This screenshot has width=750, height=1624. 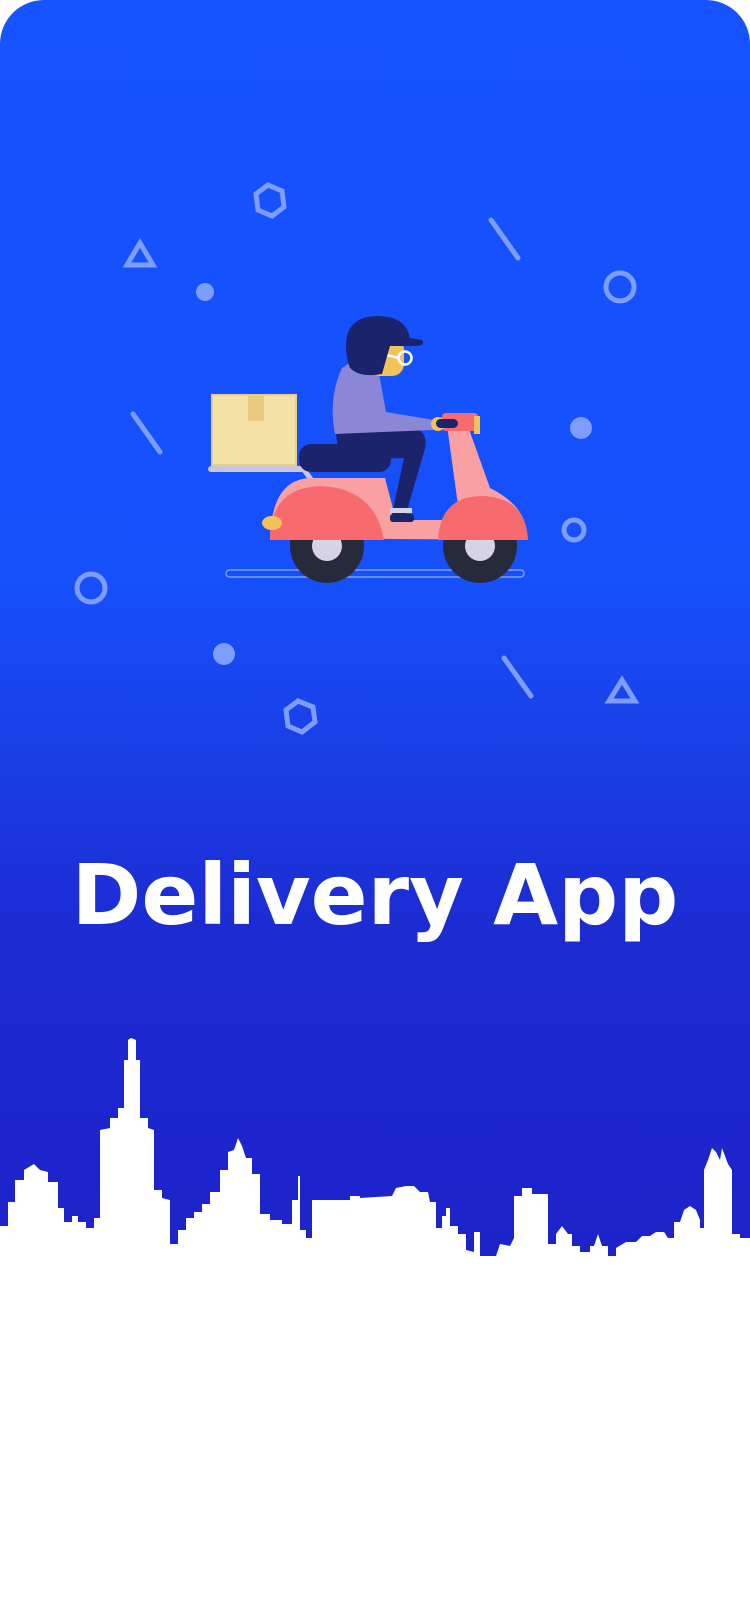 I want to click on box-icon, so click(x=254, y=430).